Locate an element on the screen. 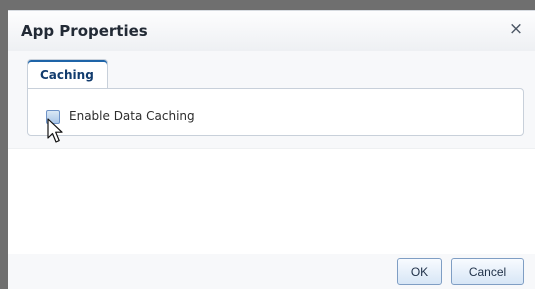  enable-data-caching-label: Enable Data Caching is located at coordinates (132, 116).